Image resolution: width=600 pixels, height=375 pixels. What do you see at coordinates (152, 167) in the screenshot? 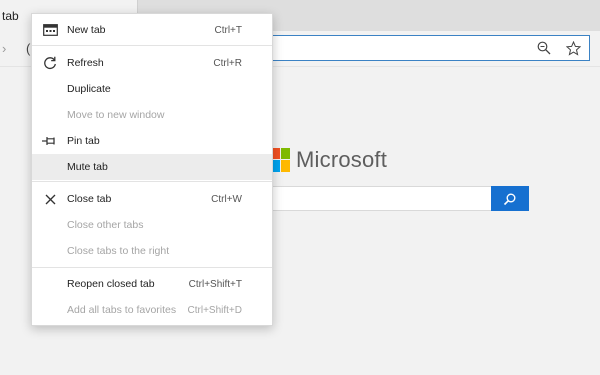
I see `menu-item-mute-tab: Mute tab` at bounding box center [152, 167].